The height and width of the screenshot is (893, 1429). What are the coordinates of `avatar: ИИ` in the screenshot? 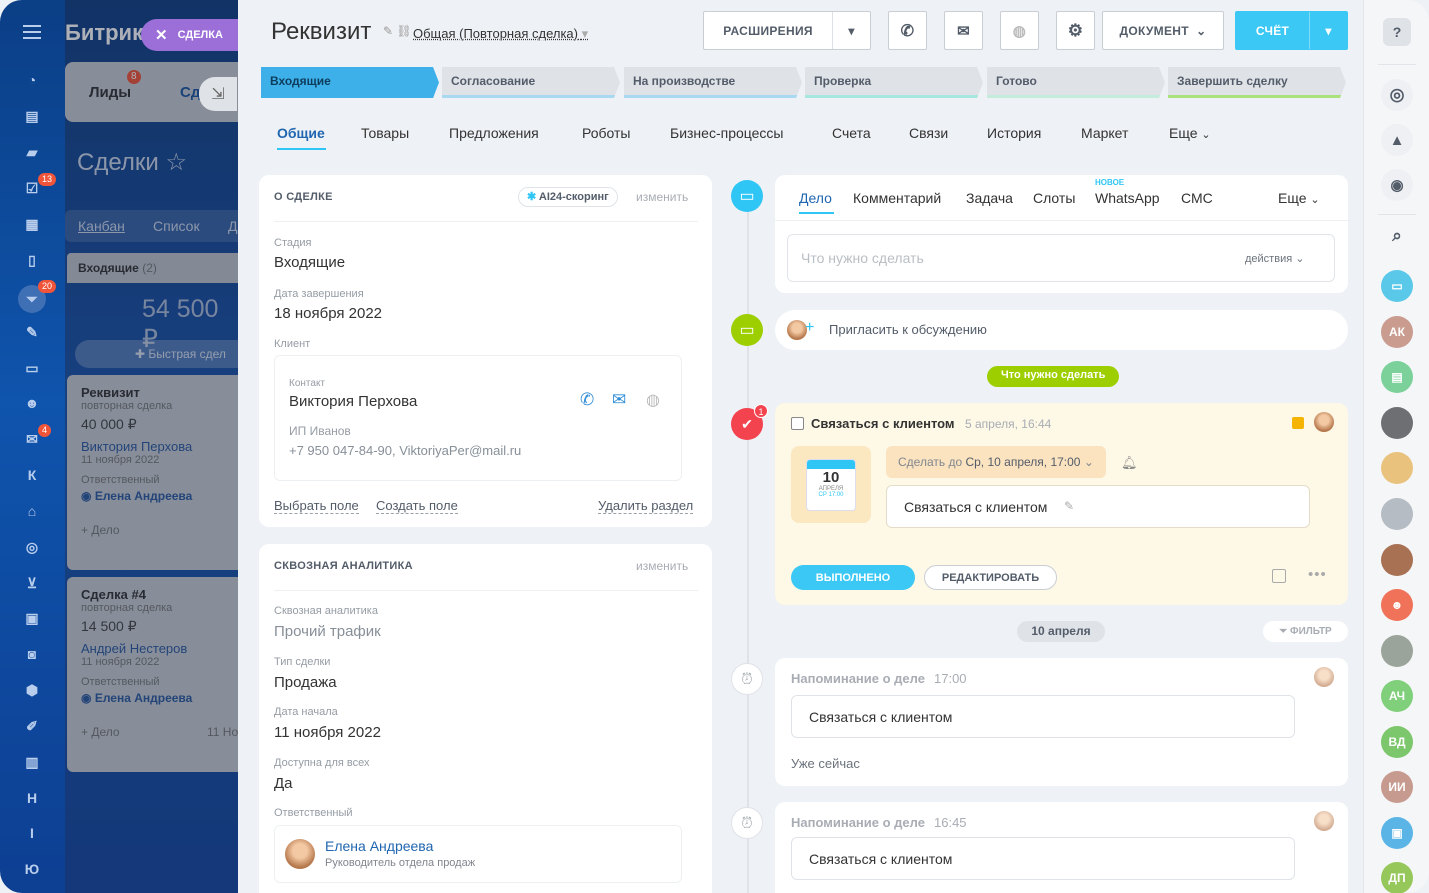 It's located at (1397, 787).